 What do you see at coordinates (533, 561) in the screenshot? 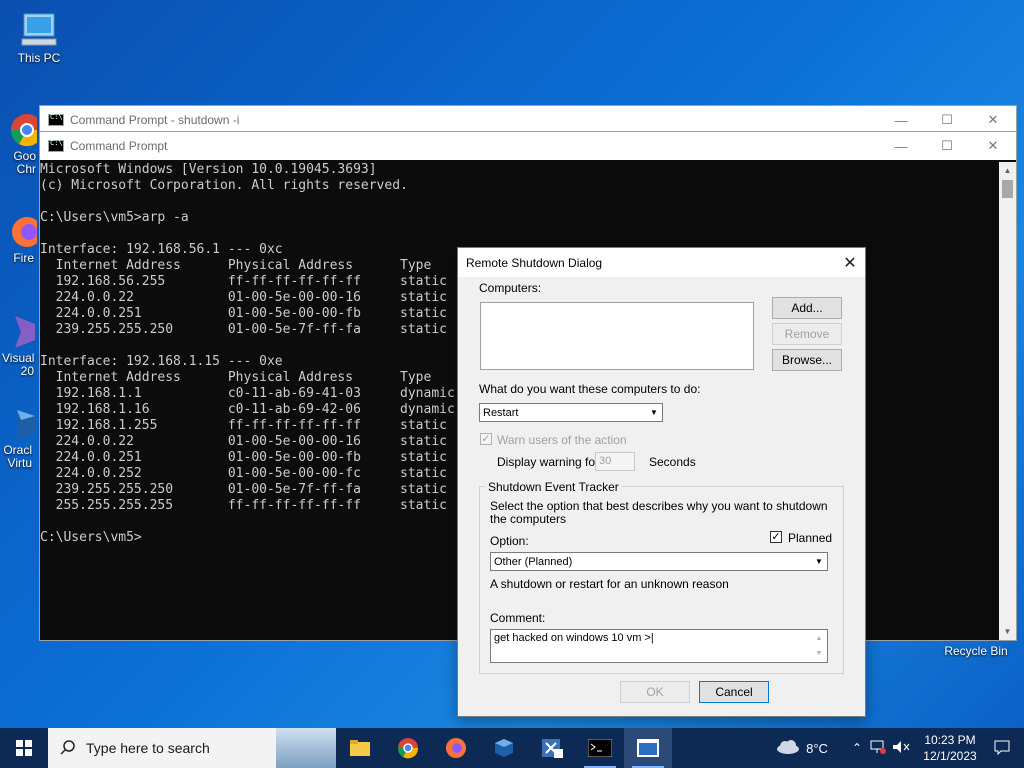
I see `option-select-value: Other (Planned)` at bounding box center [533, 561].